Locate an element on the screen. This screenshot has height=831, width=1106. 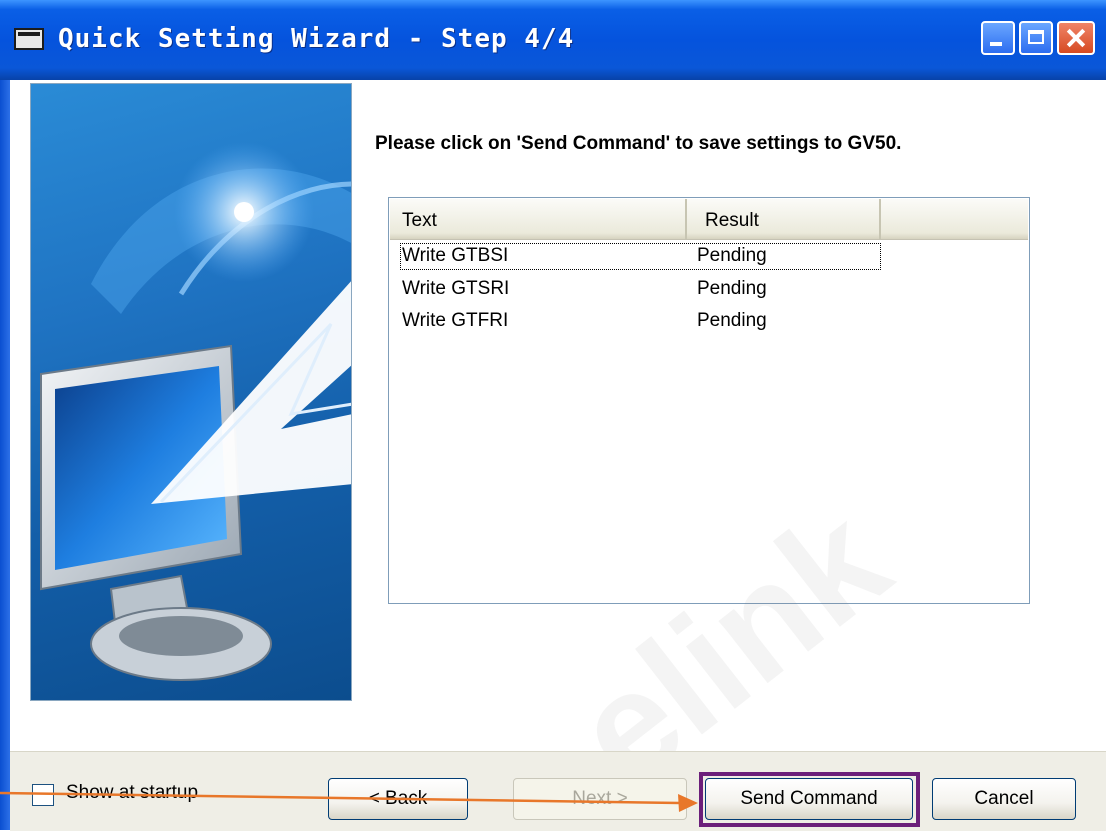
close-icon is located at coordinates (1076, 38).